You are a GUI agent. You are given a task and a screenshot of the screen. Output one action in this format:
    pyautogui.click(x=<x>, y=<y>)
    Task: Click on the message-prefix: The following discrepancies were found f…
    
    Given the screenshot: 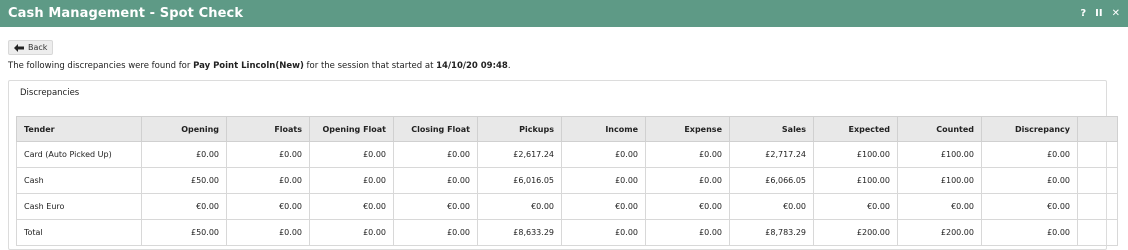 What is the action you would take?
    pyautogui.click(x=101, y=66)
    